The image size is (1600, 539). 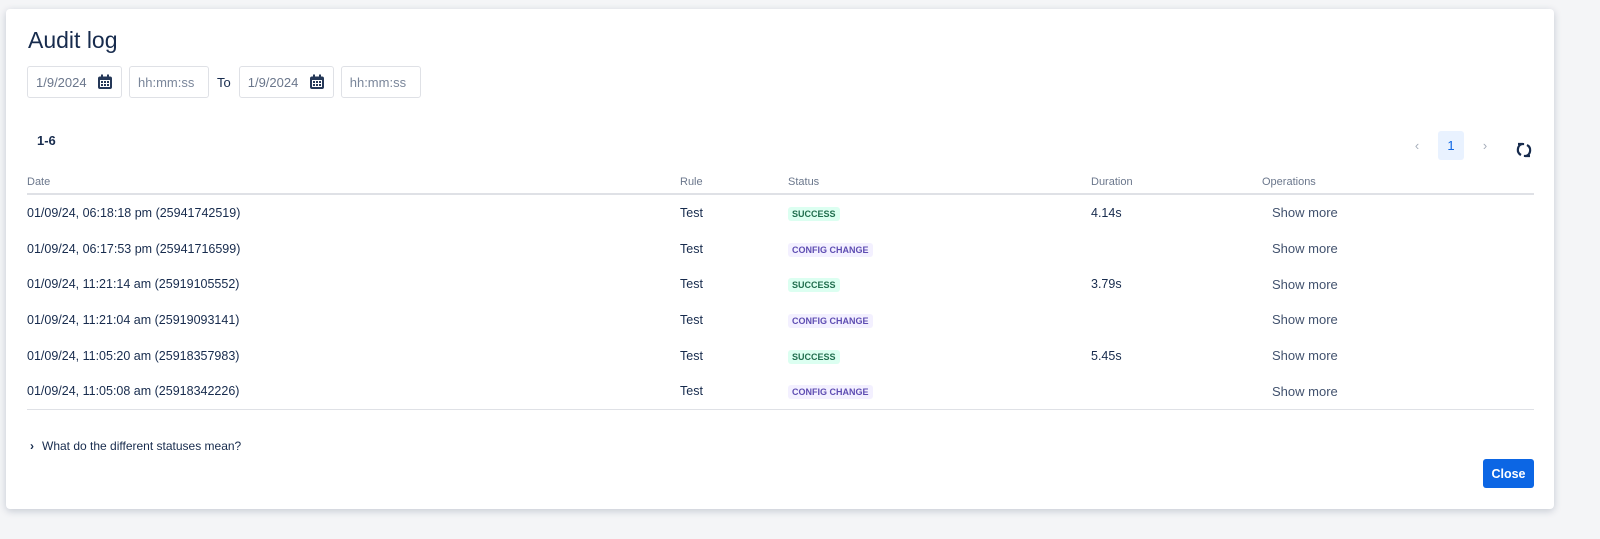 I want to click on page-title: Audit log, so click(x=73, y=40).